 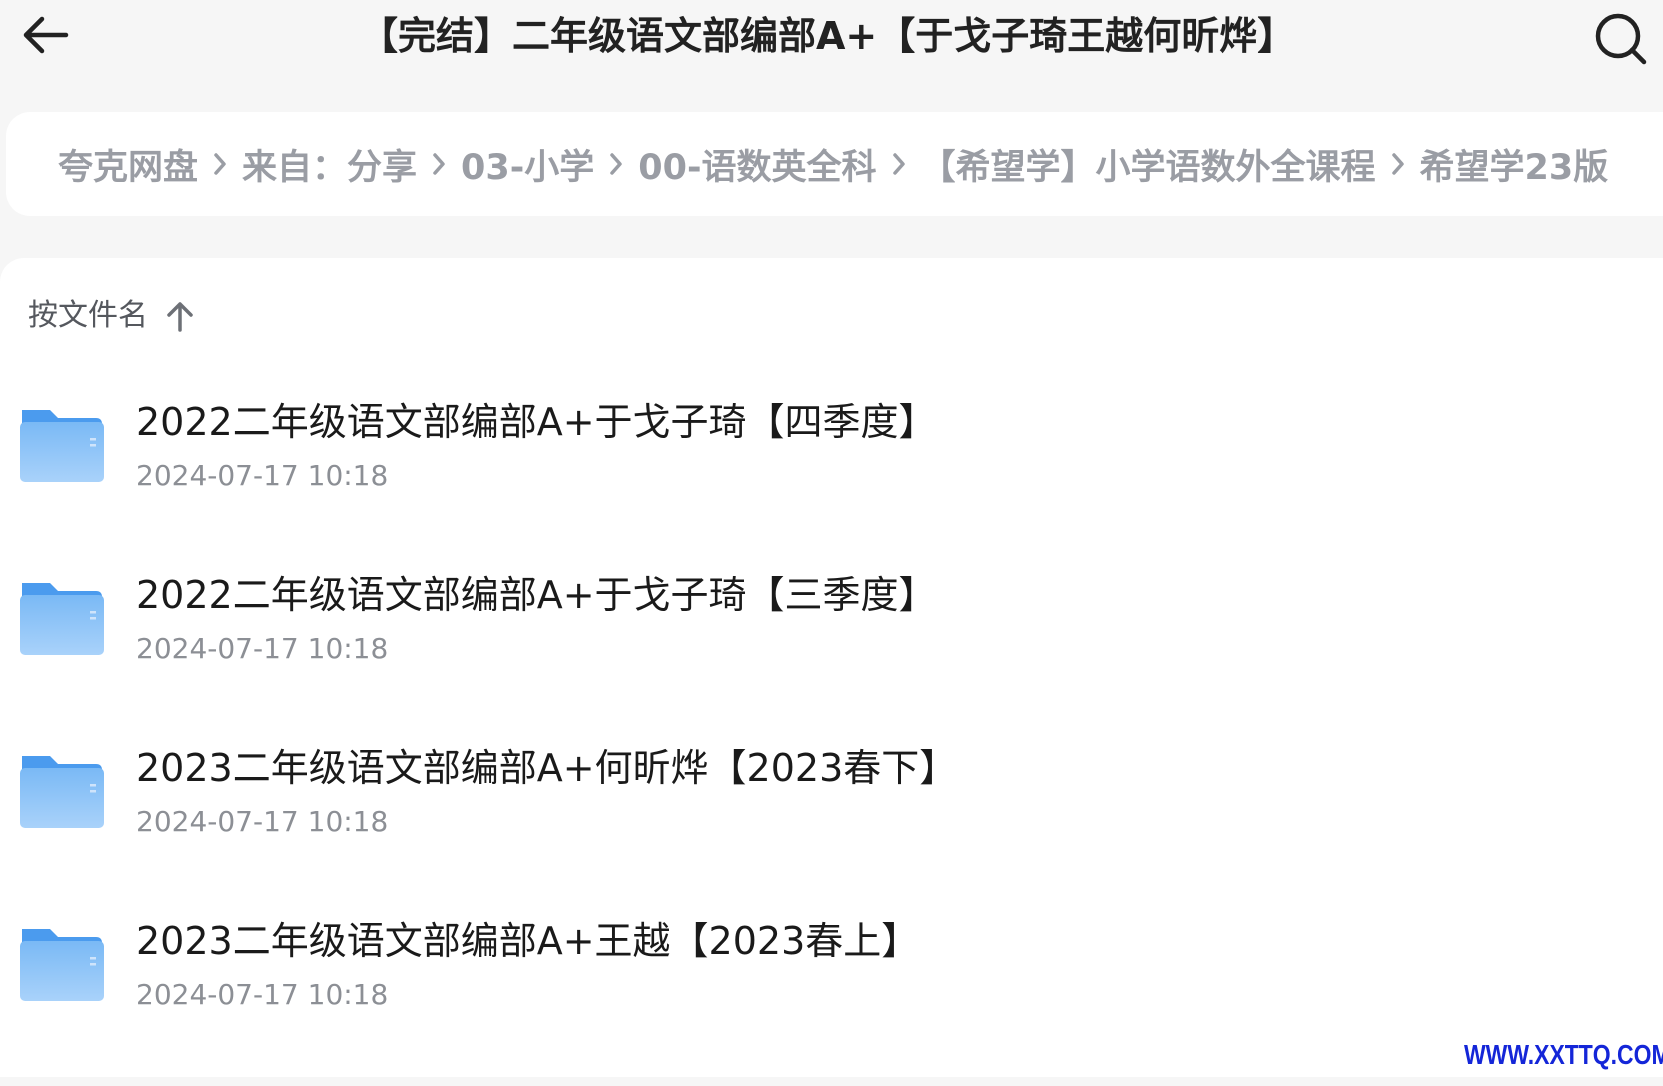 I want to click on back-button, so click(x=45, y=35).